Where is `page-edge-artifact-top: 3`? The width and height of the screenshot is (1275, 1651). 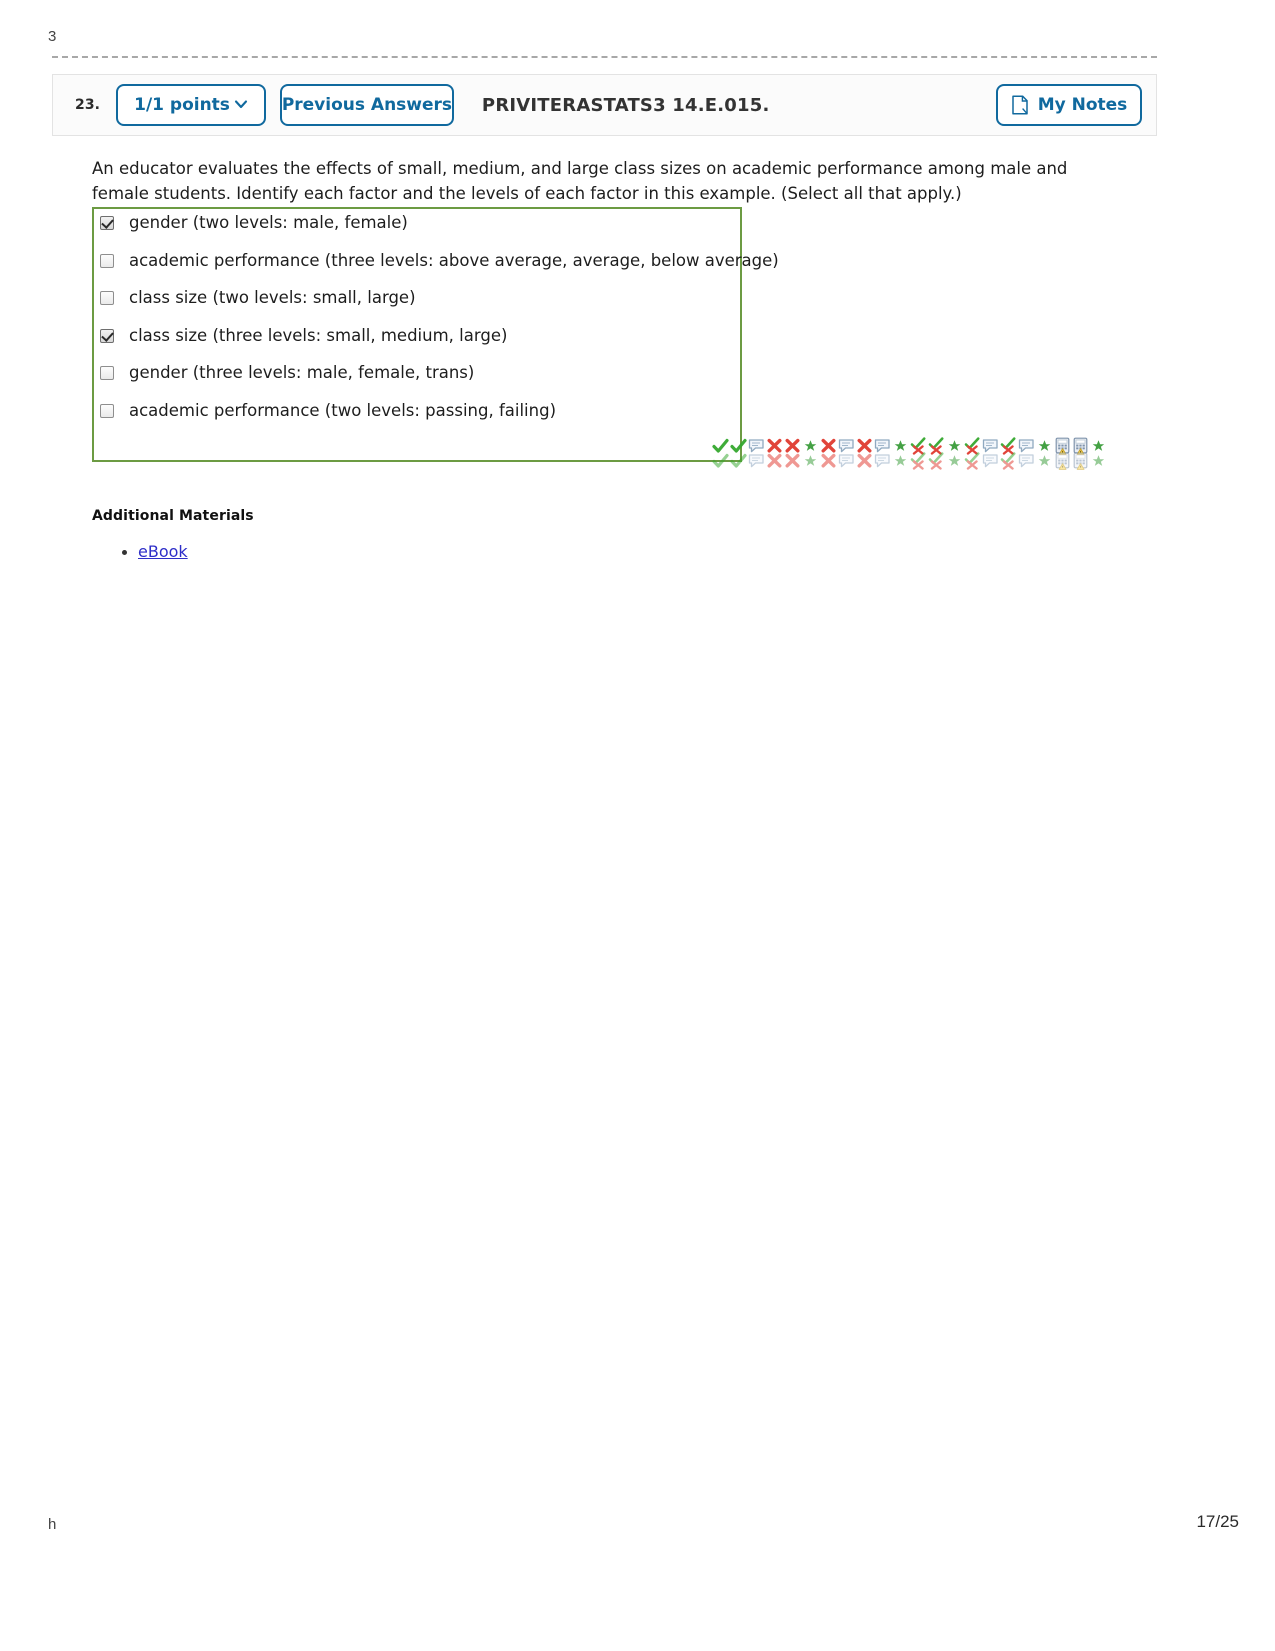
page-edge-artifact-top: 3 is located at coordinates (52, 36).